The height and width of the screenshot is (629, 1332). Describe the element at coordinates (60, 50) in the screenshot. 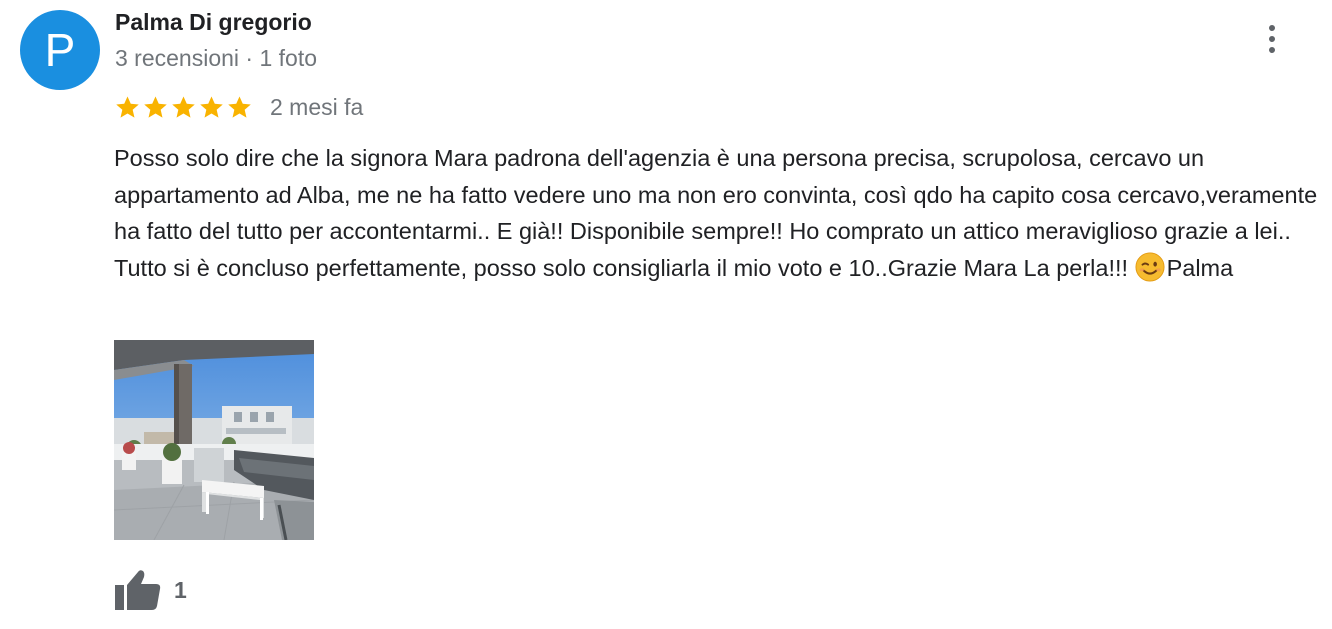

I see `avatar: P` at that location.